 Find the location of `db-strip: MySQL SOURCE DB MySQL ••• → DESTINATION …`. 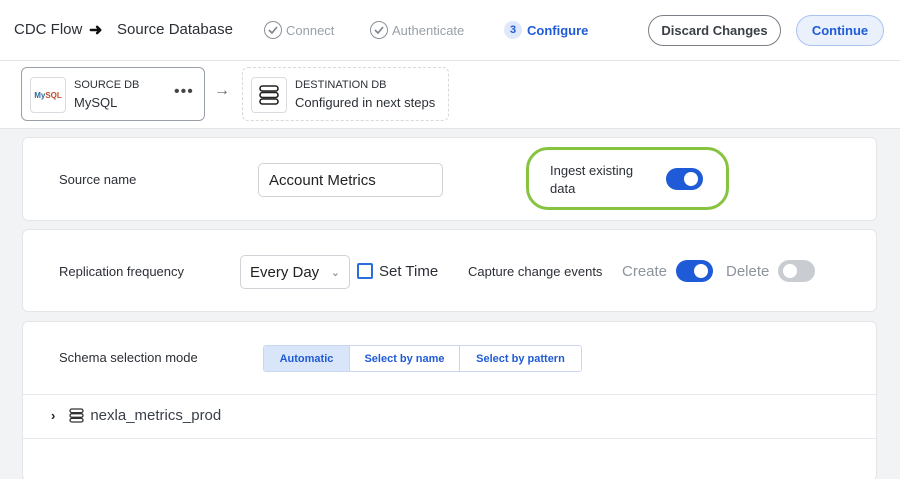

db-strip: MySQL SOURCE DB MySQL ••• → DESTINATION … is located at coordinates (450, 95).